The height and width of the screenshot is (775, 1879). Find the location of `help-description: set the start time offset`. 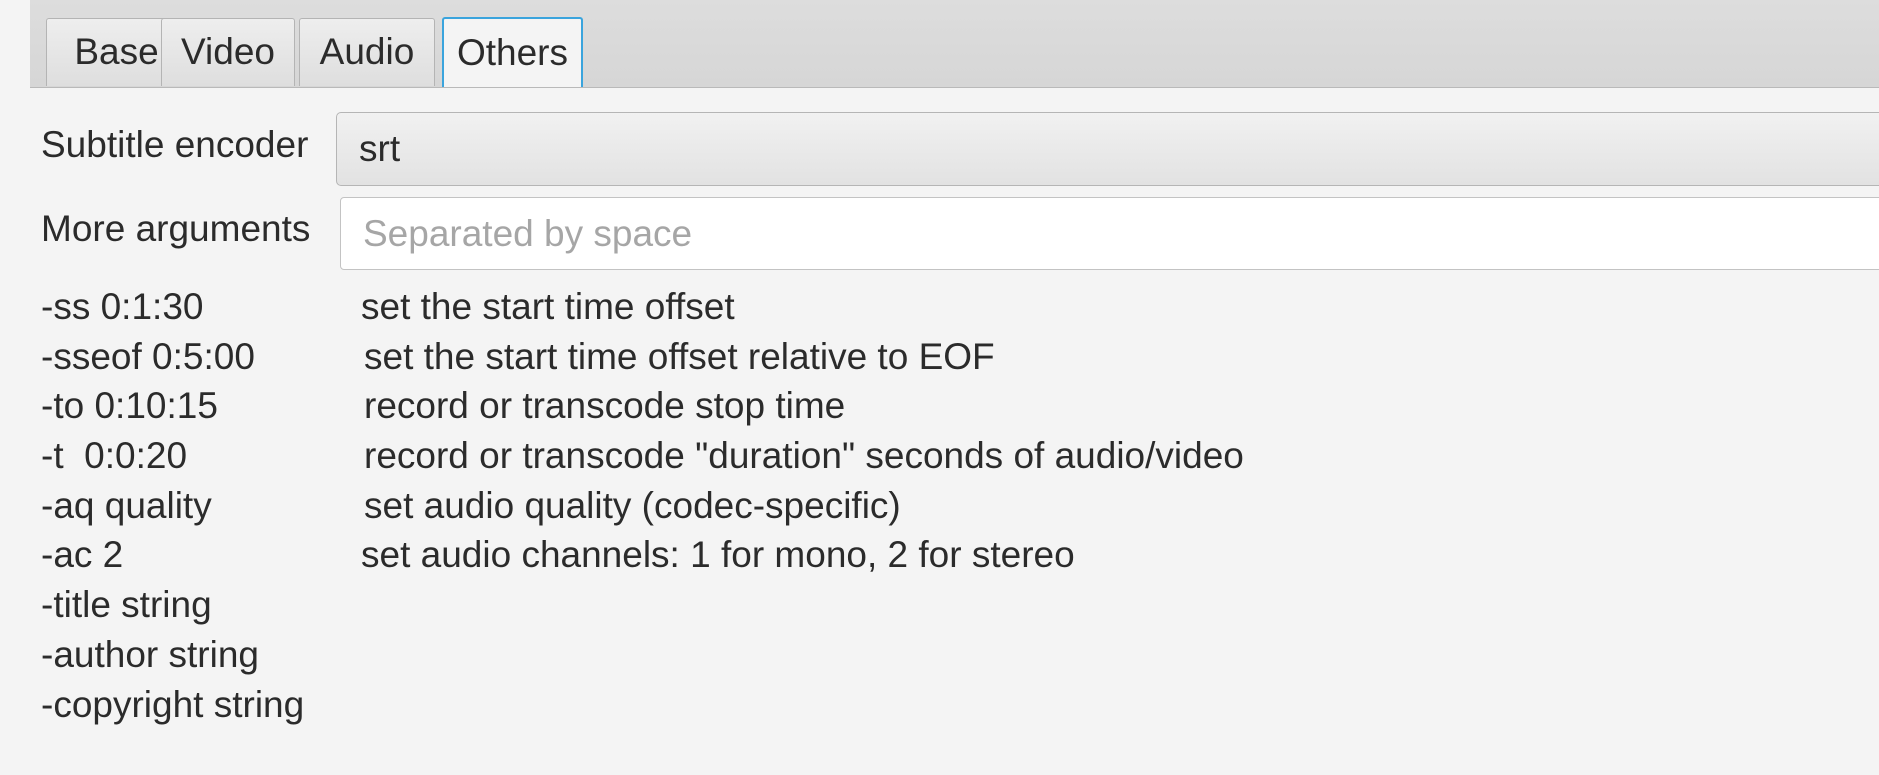

help-description: set the start time offset is located at coordinates (548, 306).